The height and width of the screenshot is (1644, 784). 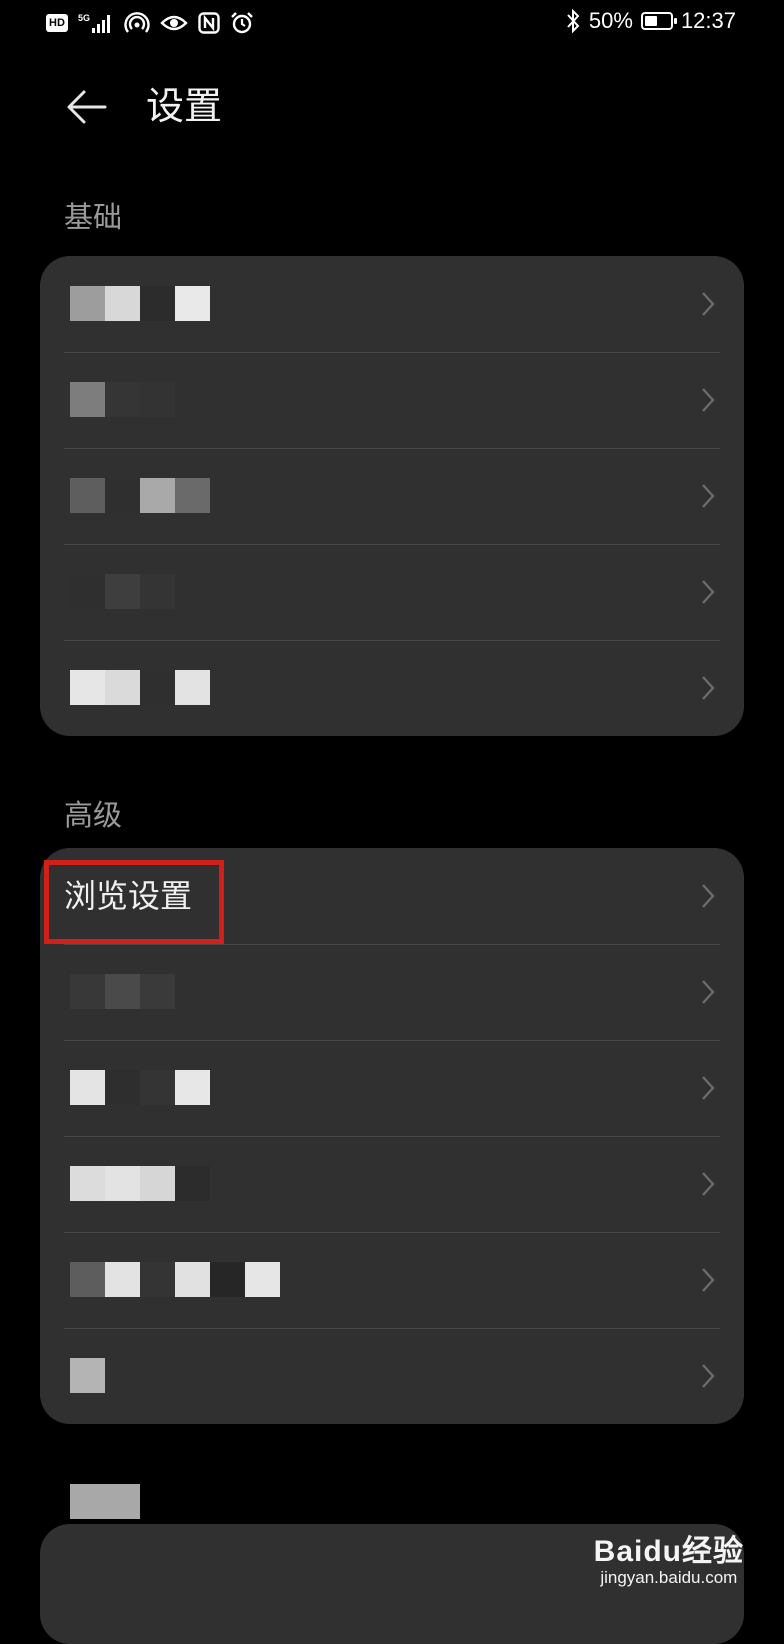 I want to click on watermark-url: jingyan.baidu.com, so click(x=669, y=1577).